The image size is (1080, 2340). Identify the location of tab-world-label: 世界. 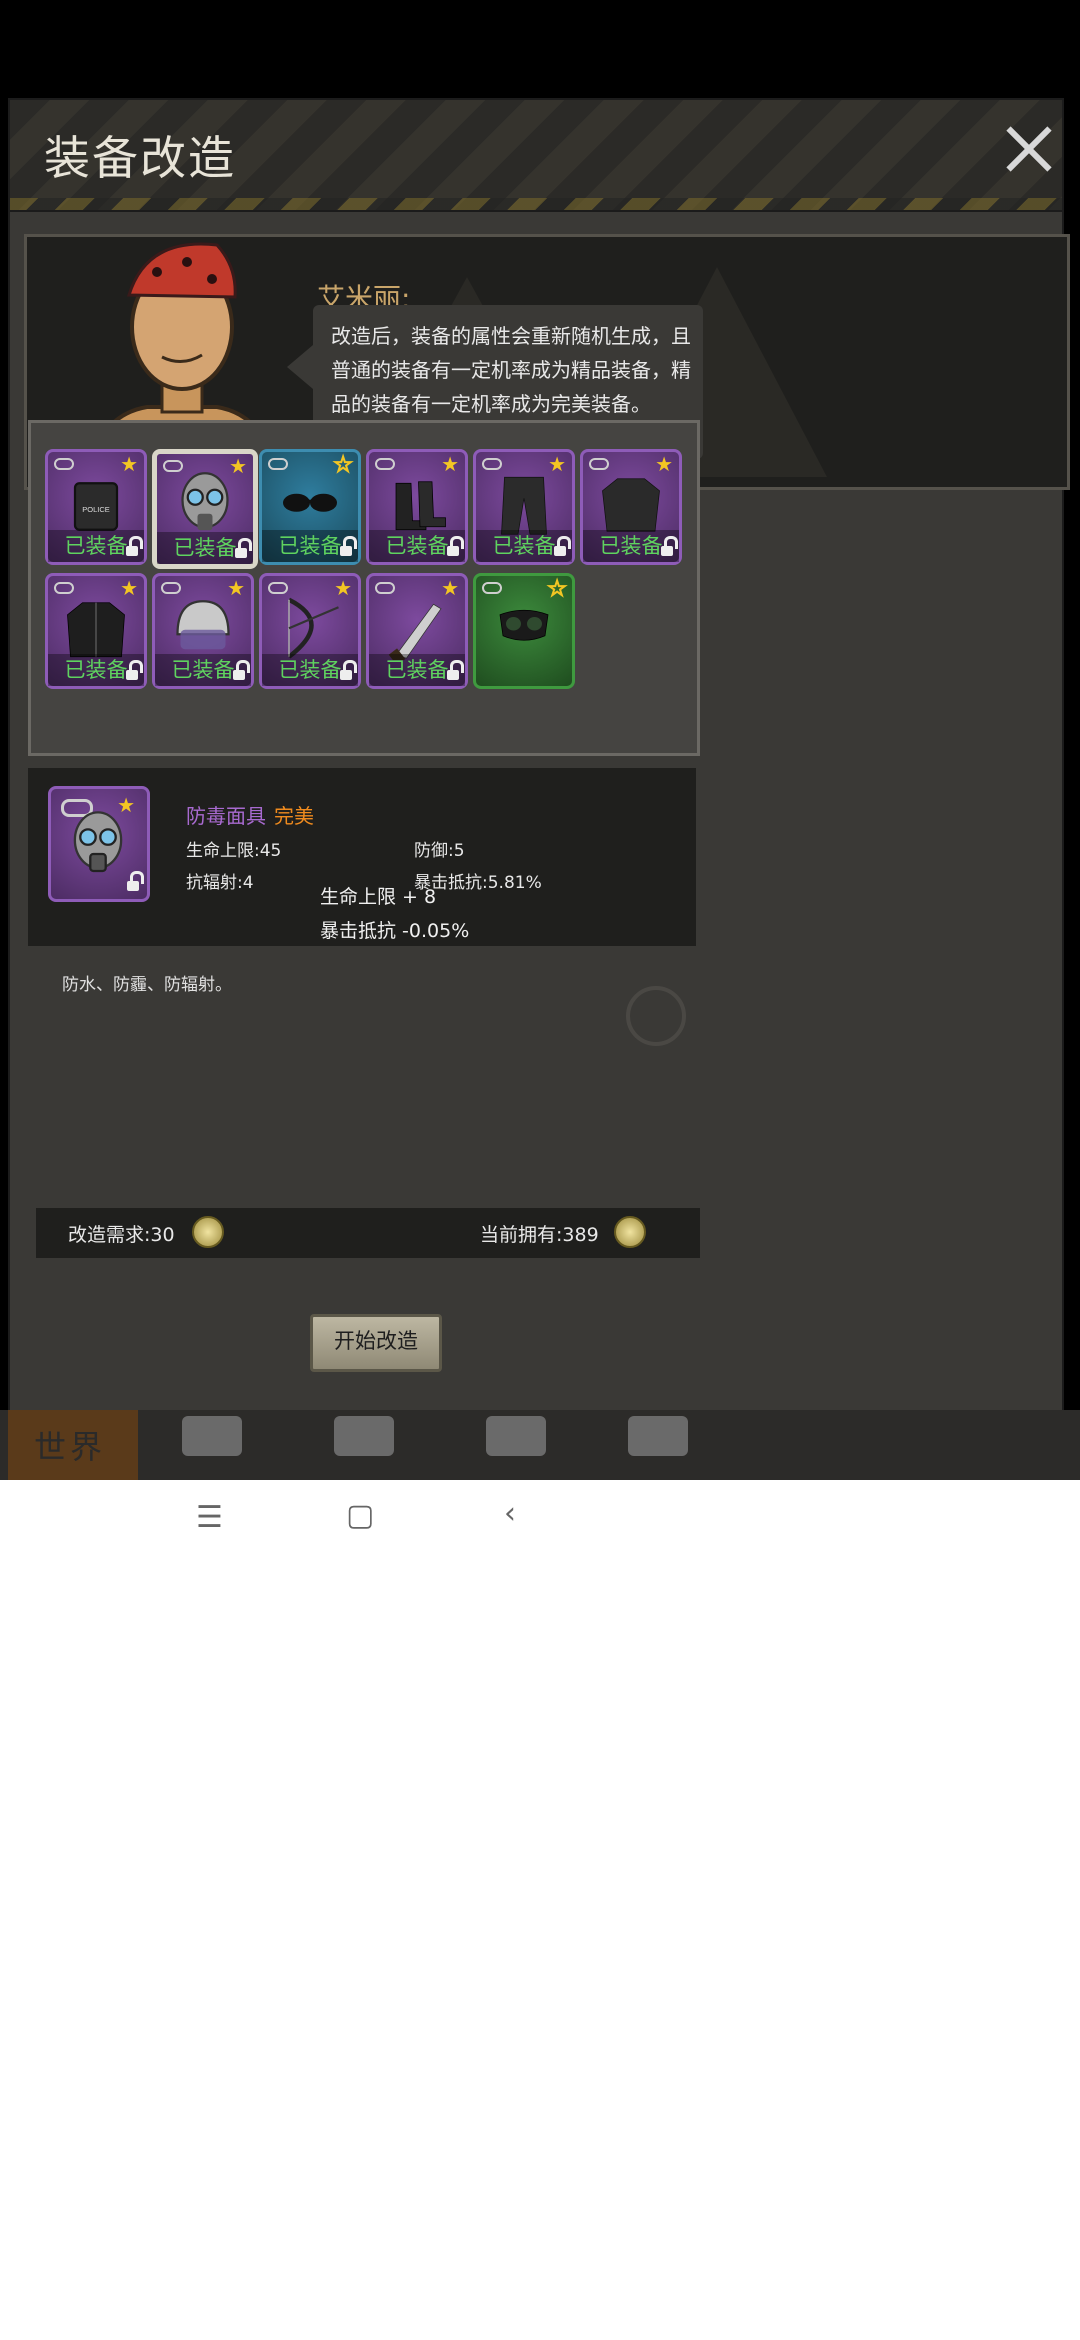
(70, 1447).